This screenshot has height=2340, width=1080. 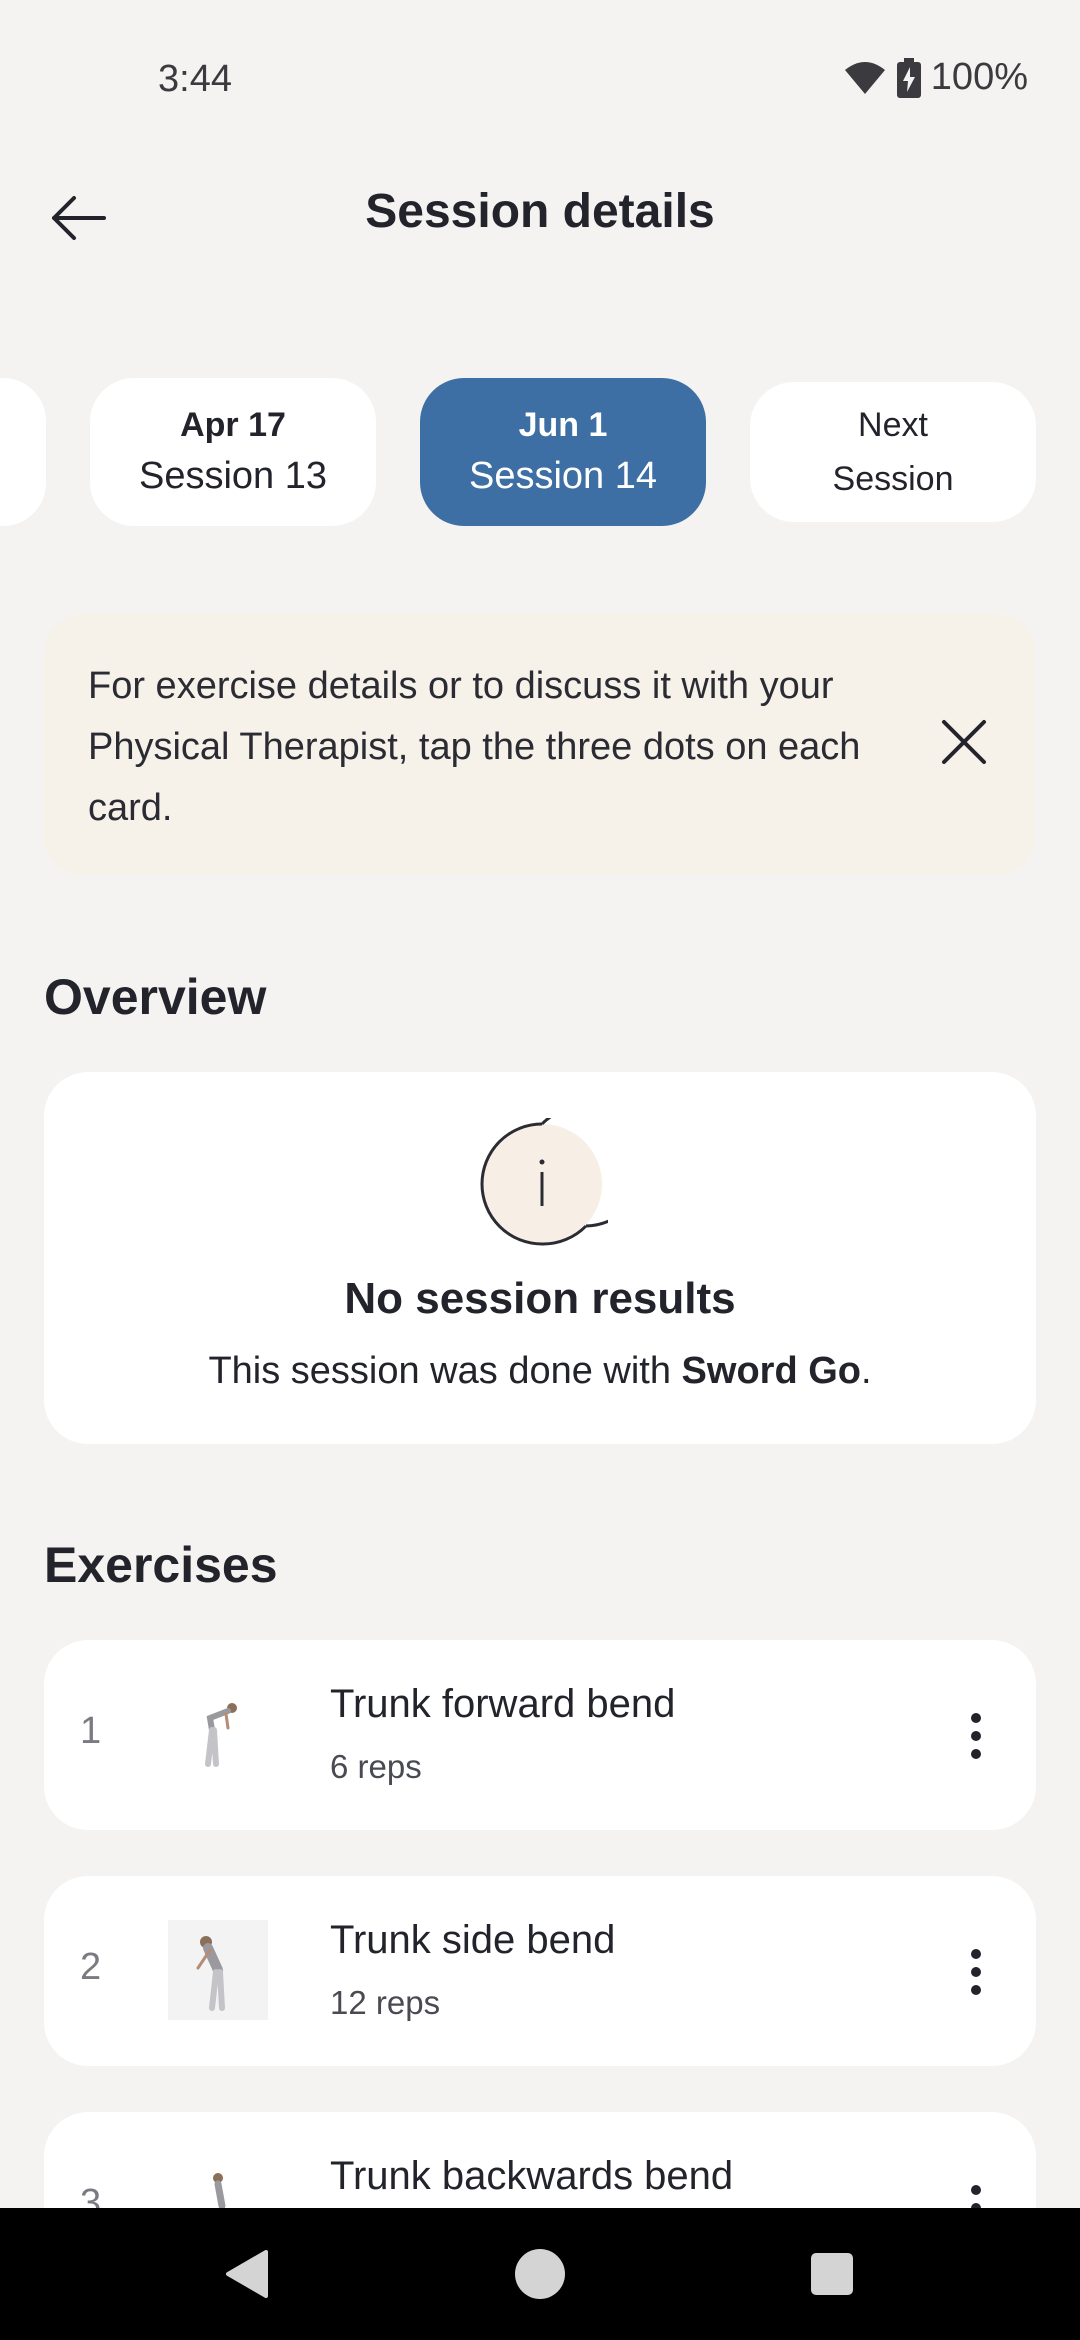 What do you see at coordinates (155, 997) in the screenshot?
I see `overview-heading: Overview` at bounding box center [155, 997].